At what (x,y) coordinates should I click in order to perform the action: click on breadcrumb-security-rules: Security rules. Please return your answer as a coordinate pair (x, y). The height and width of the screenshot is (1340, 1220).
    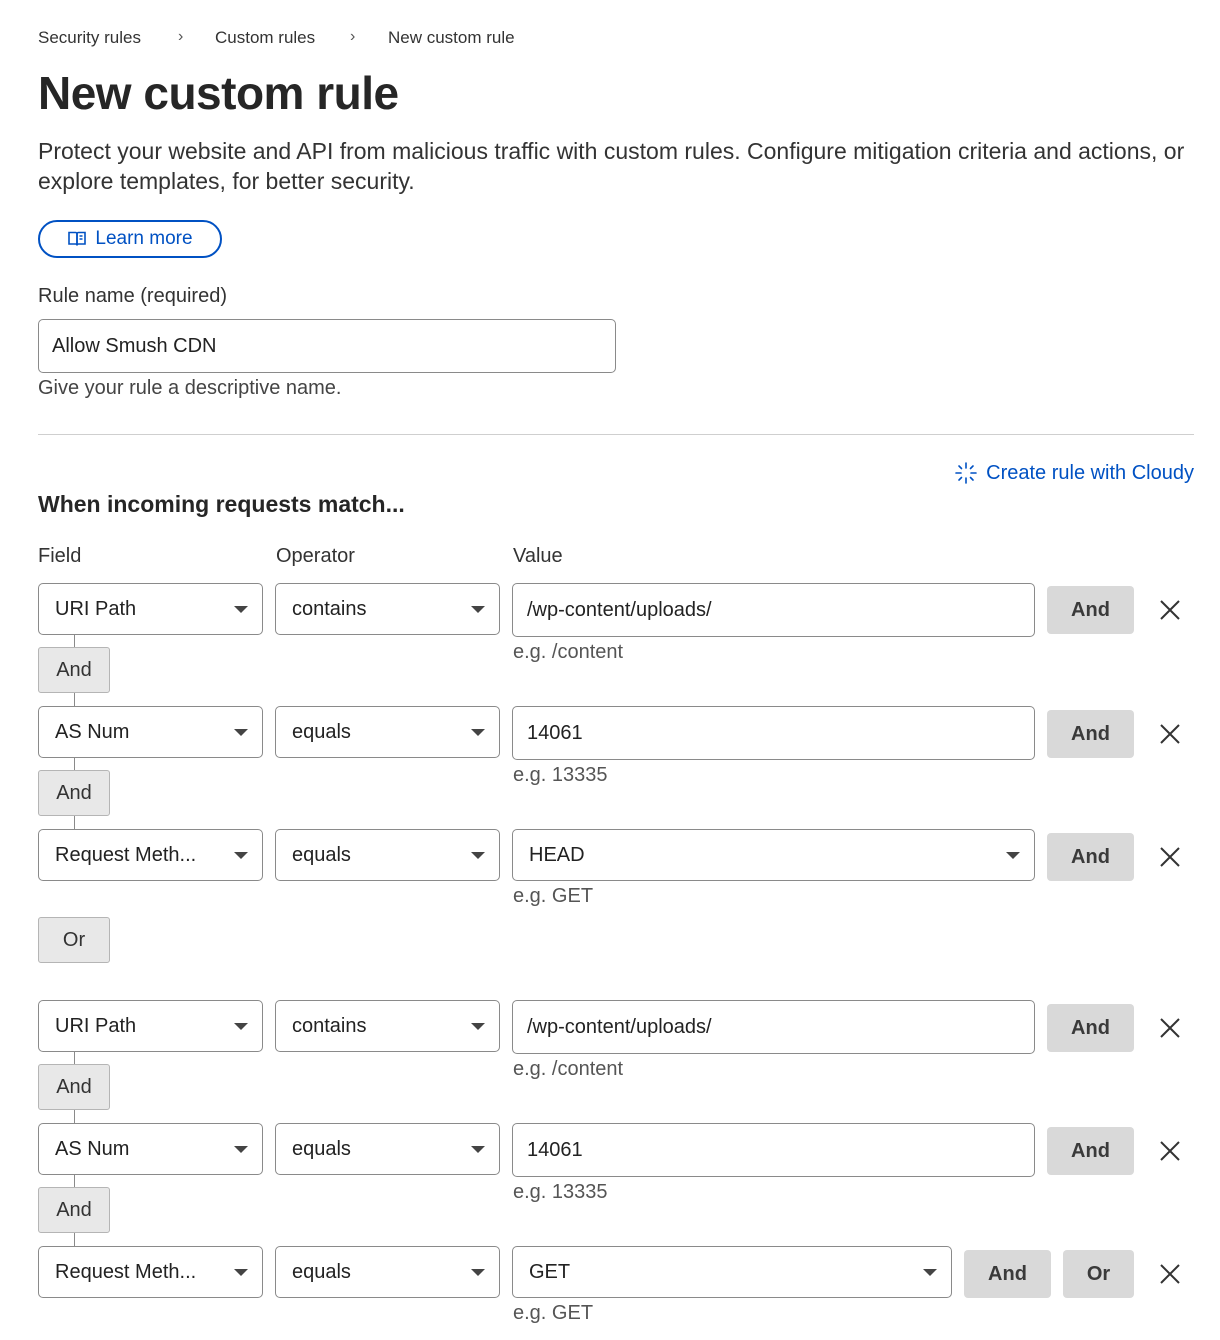
    Looking at the image, I should click on (89, 38).